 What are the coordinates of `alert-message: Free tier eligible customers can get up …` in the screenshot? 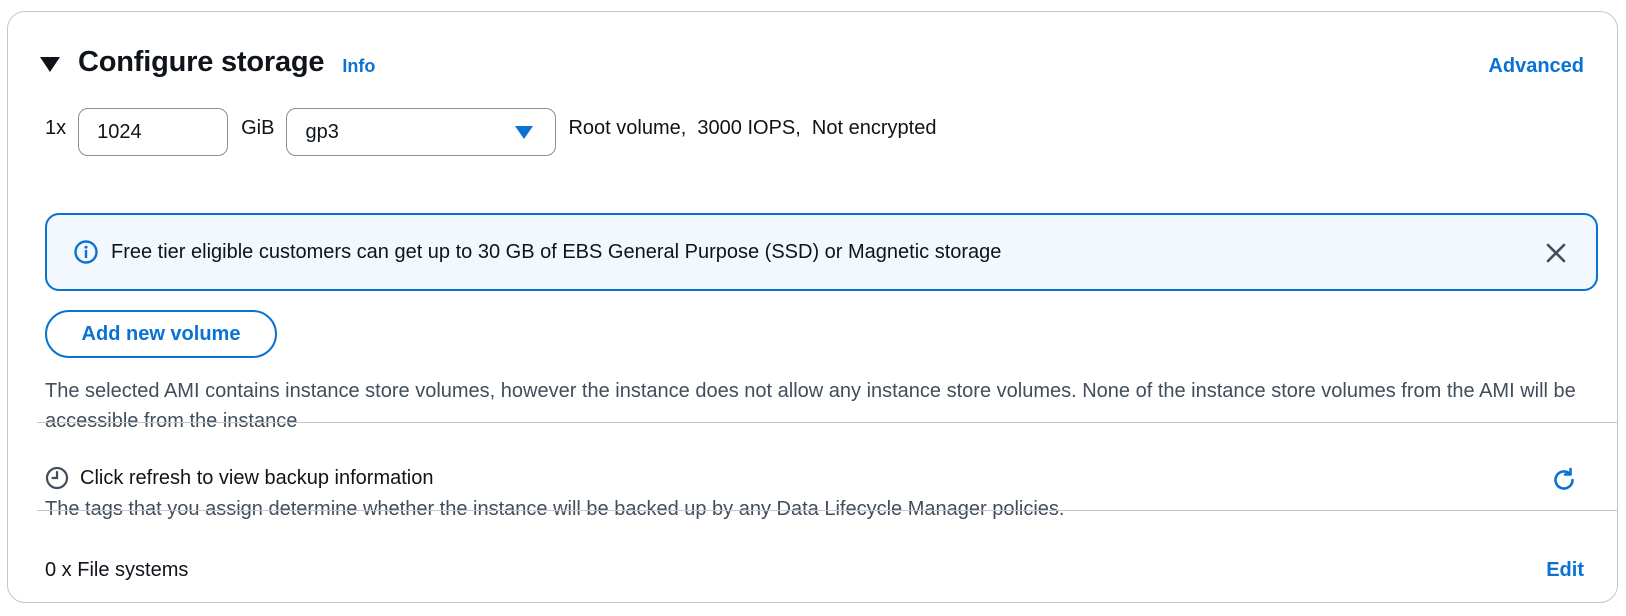 It's located at (556, 251).